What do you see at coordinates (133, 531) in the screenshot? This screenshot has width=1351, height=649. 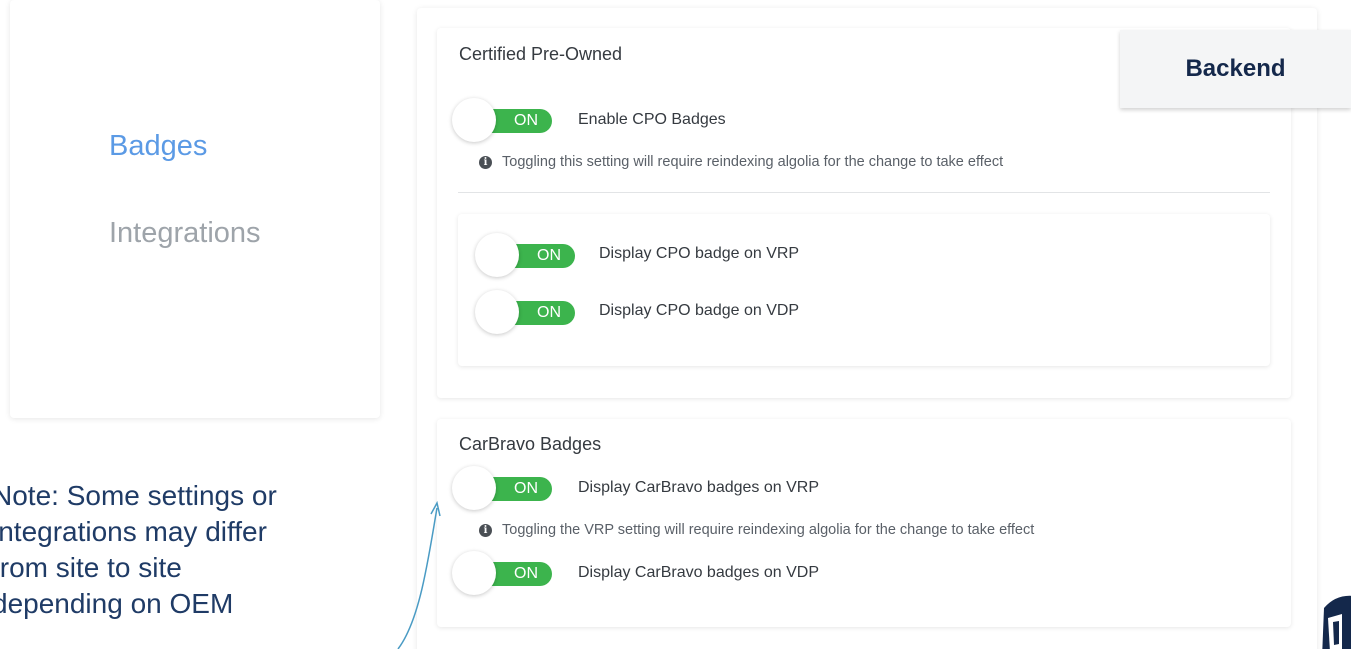 I see `note-line: integrations may differ` at bounding box center [133, 531].